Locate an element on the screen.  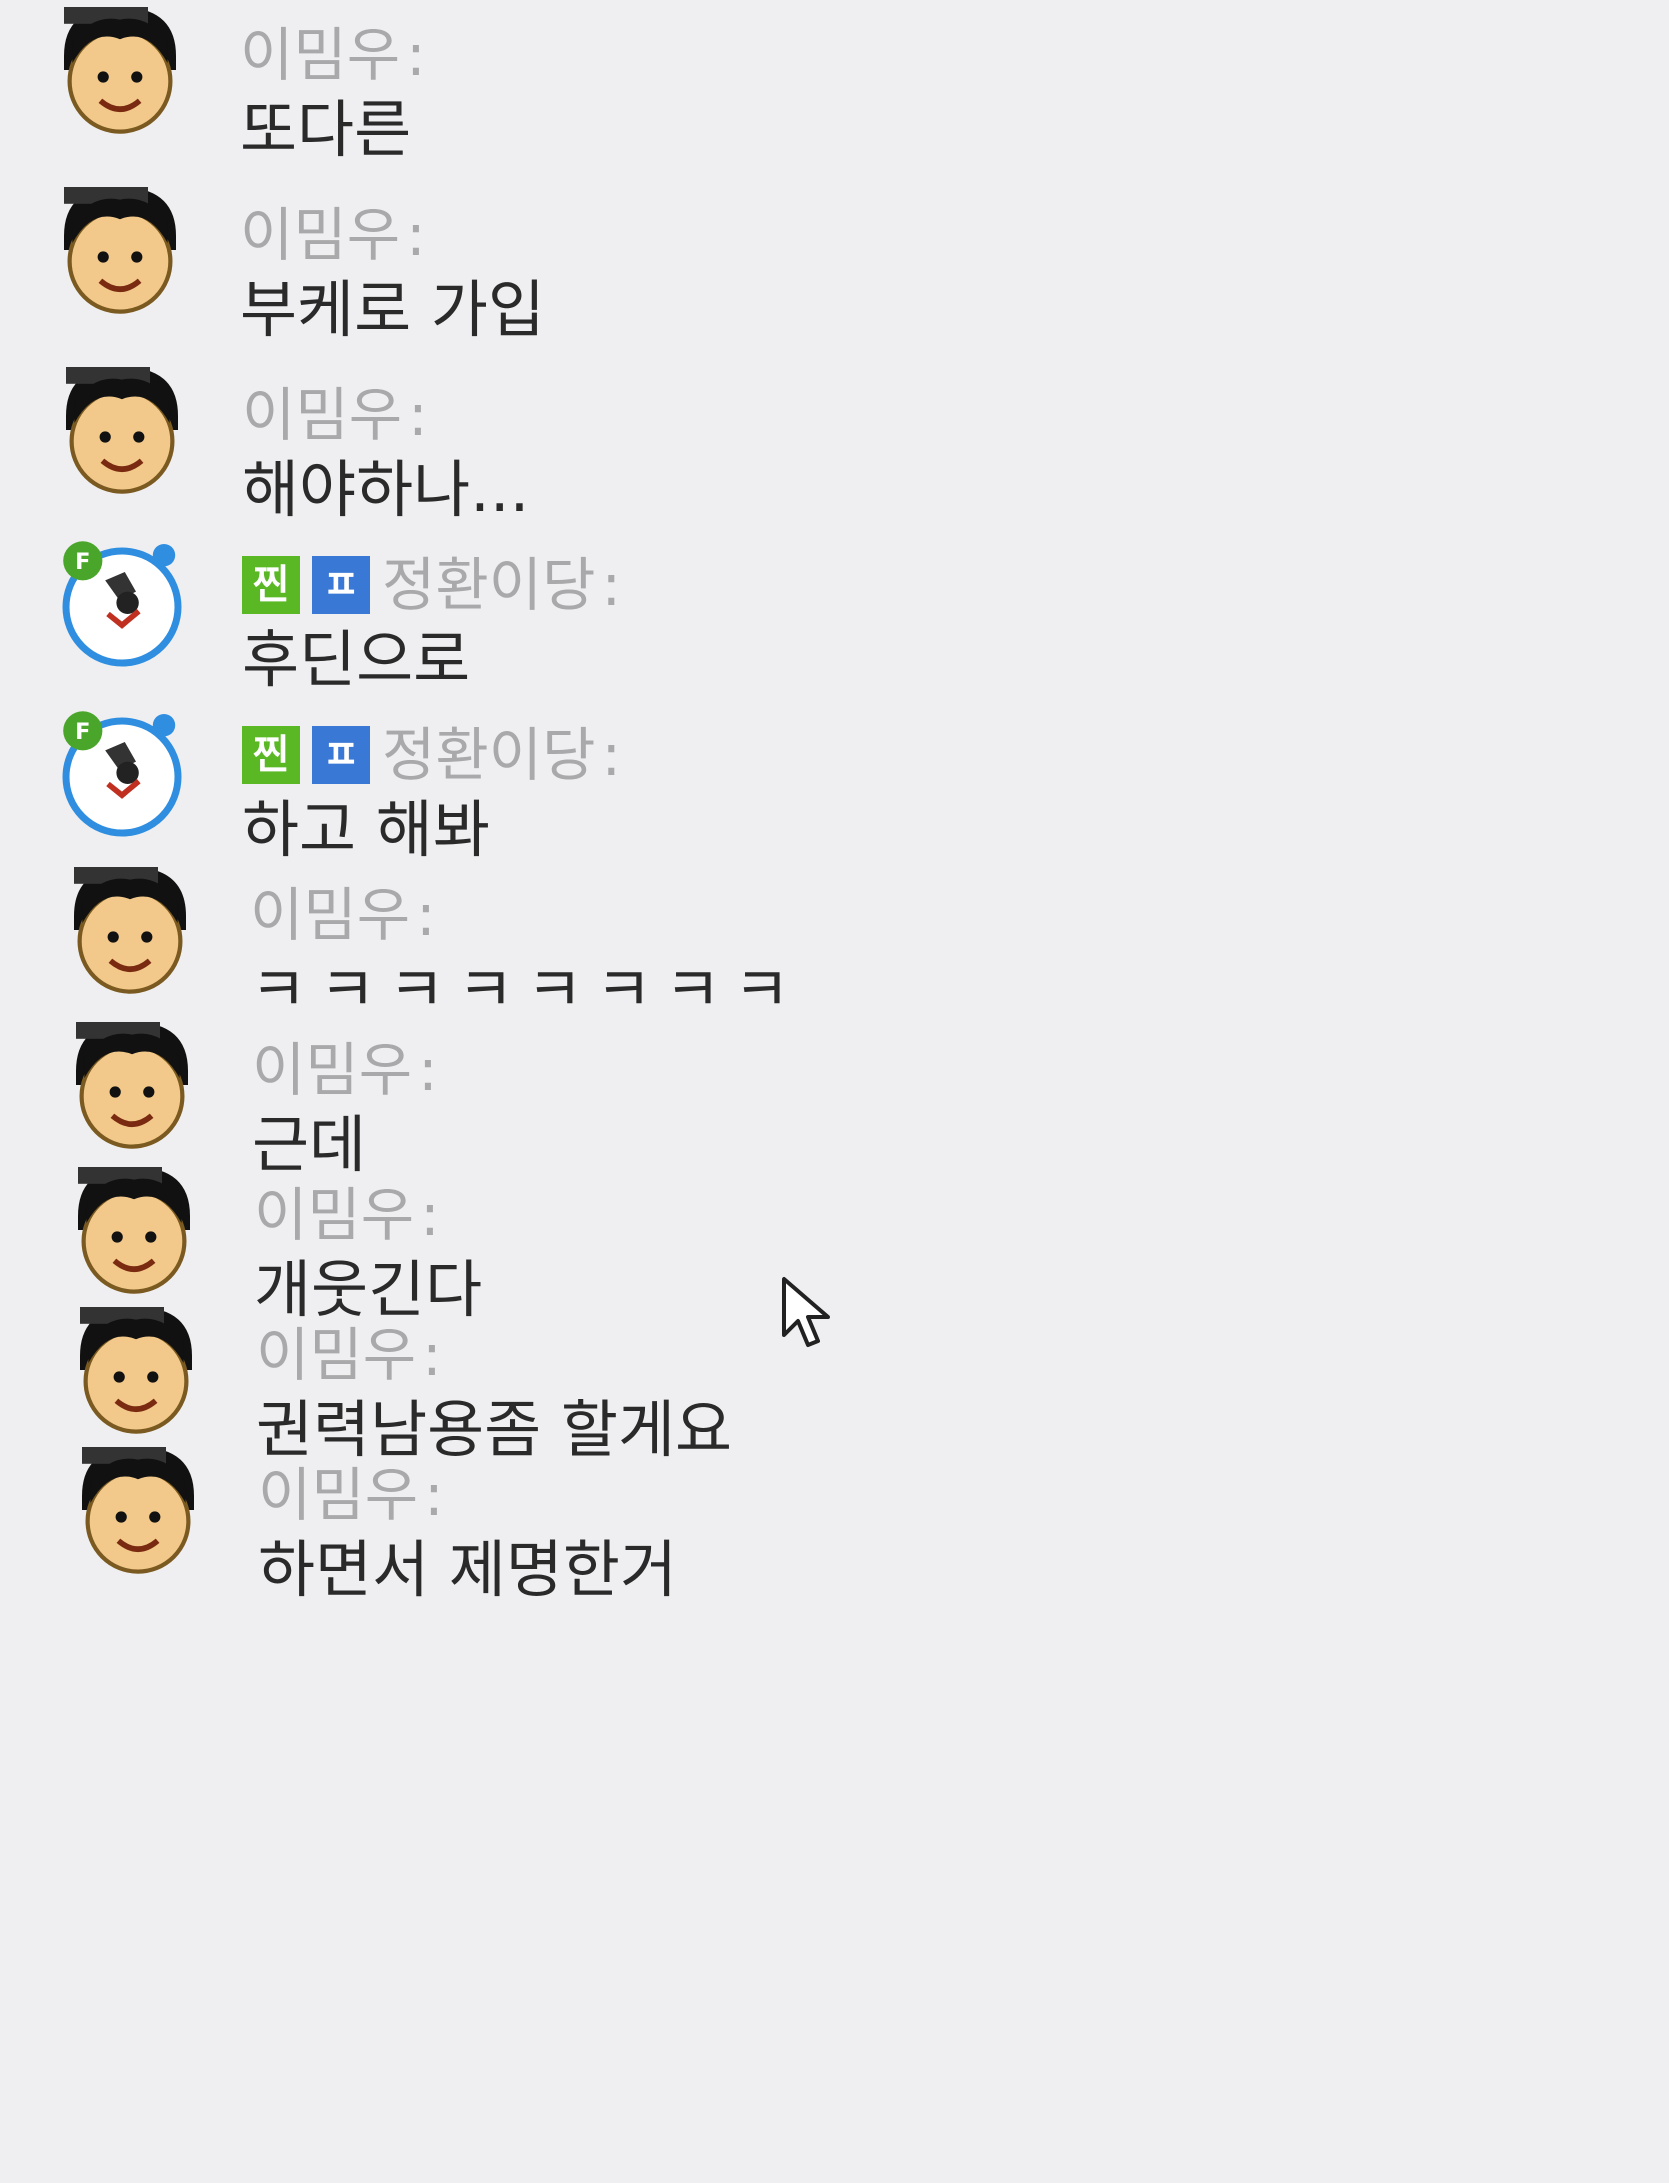
message-text: 후딘으로 is located at coordinates (356, 659).